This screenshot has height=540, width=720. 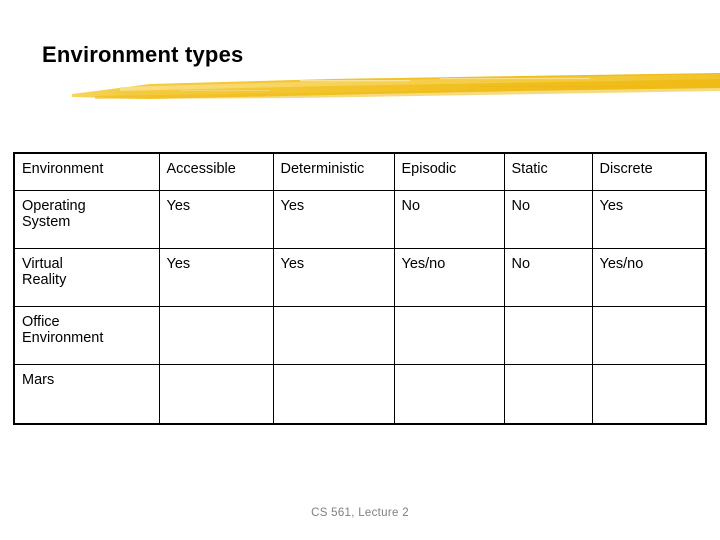 I want to click on cell-environment: Mars, so click(x=86, y=394).